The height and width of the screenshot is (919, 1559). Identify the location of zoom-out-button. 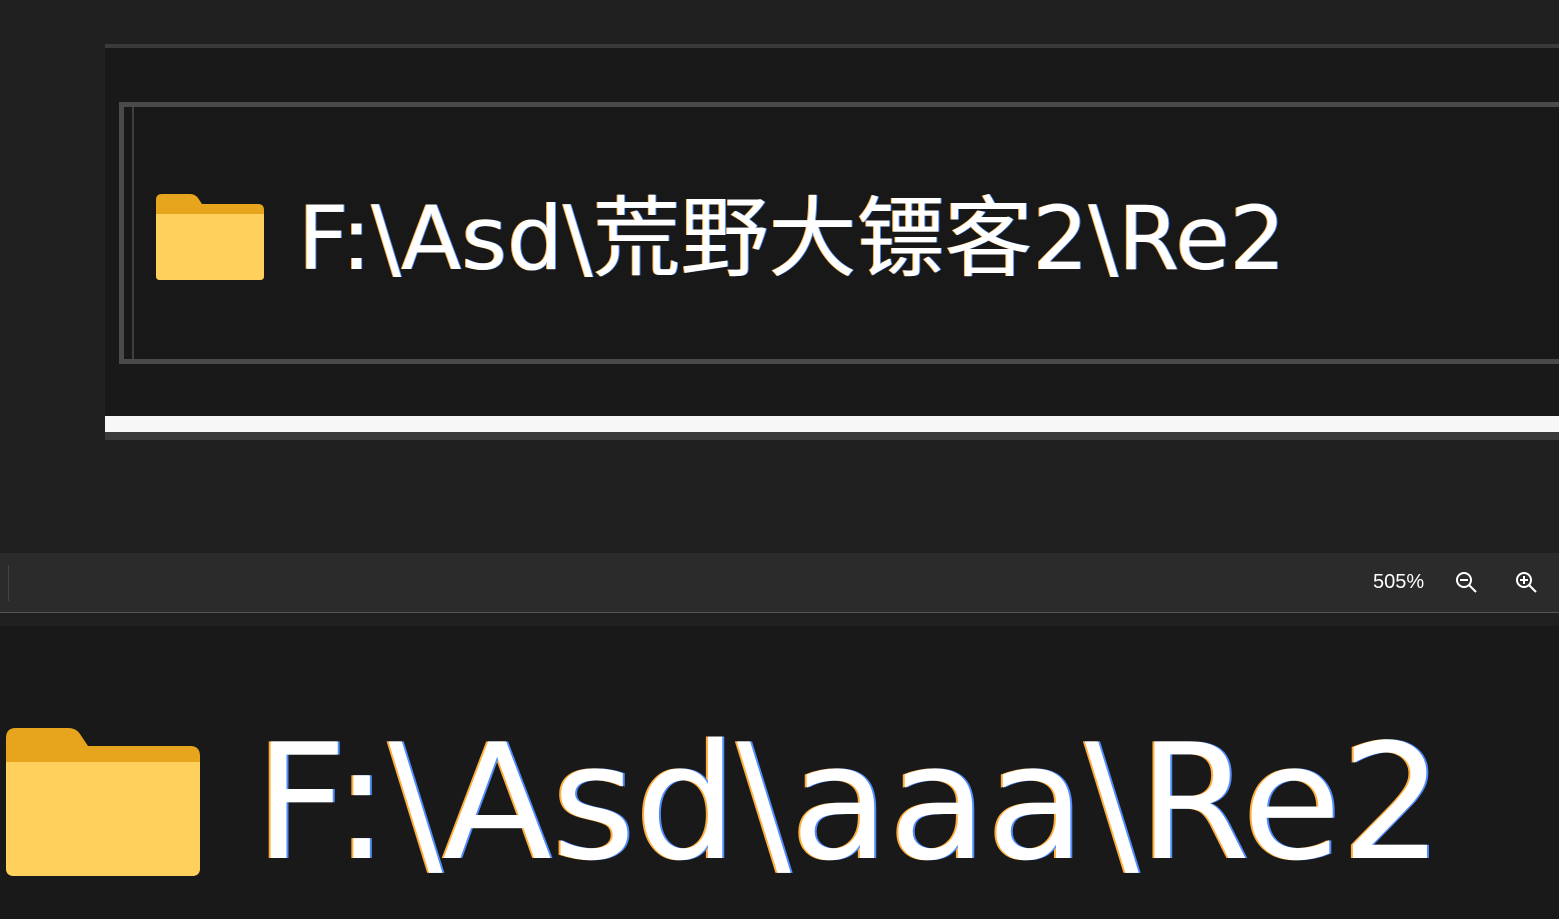
(1467, 583).